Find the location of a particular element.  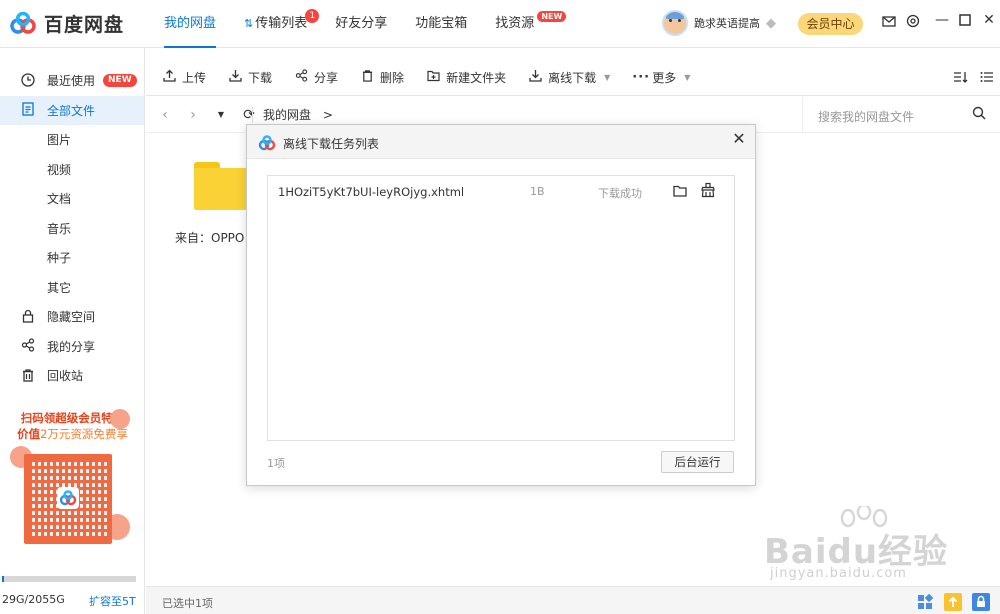

avatar is located at coordinates (675, 23).